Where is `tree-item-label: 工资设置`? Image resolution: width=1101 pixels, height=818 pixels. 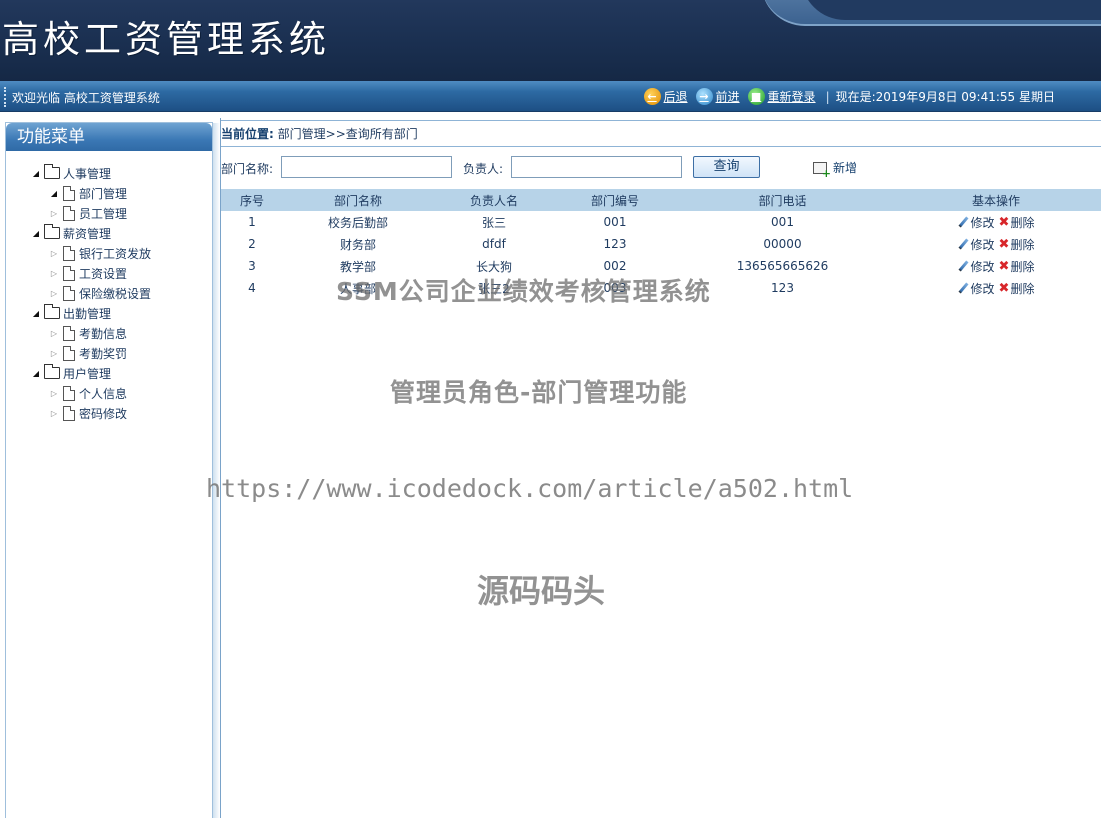
tree-item-label: 工资设置 is located at coordinates (103, 273).